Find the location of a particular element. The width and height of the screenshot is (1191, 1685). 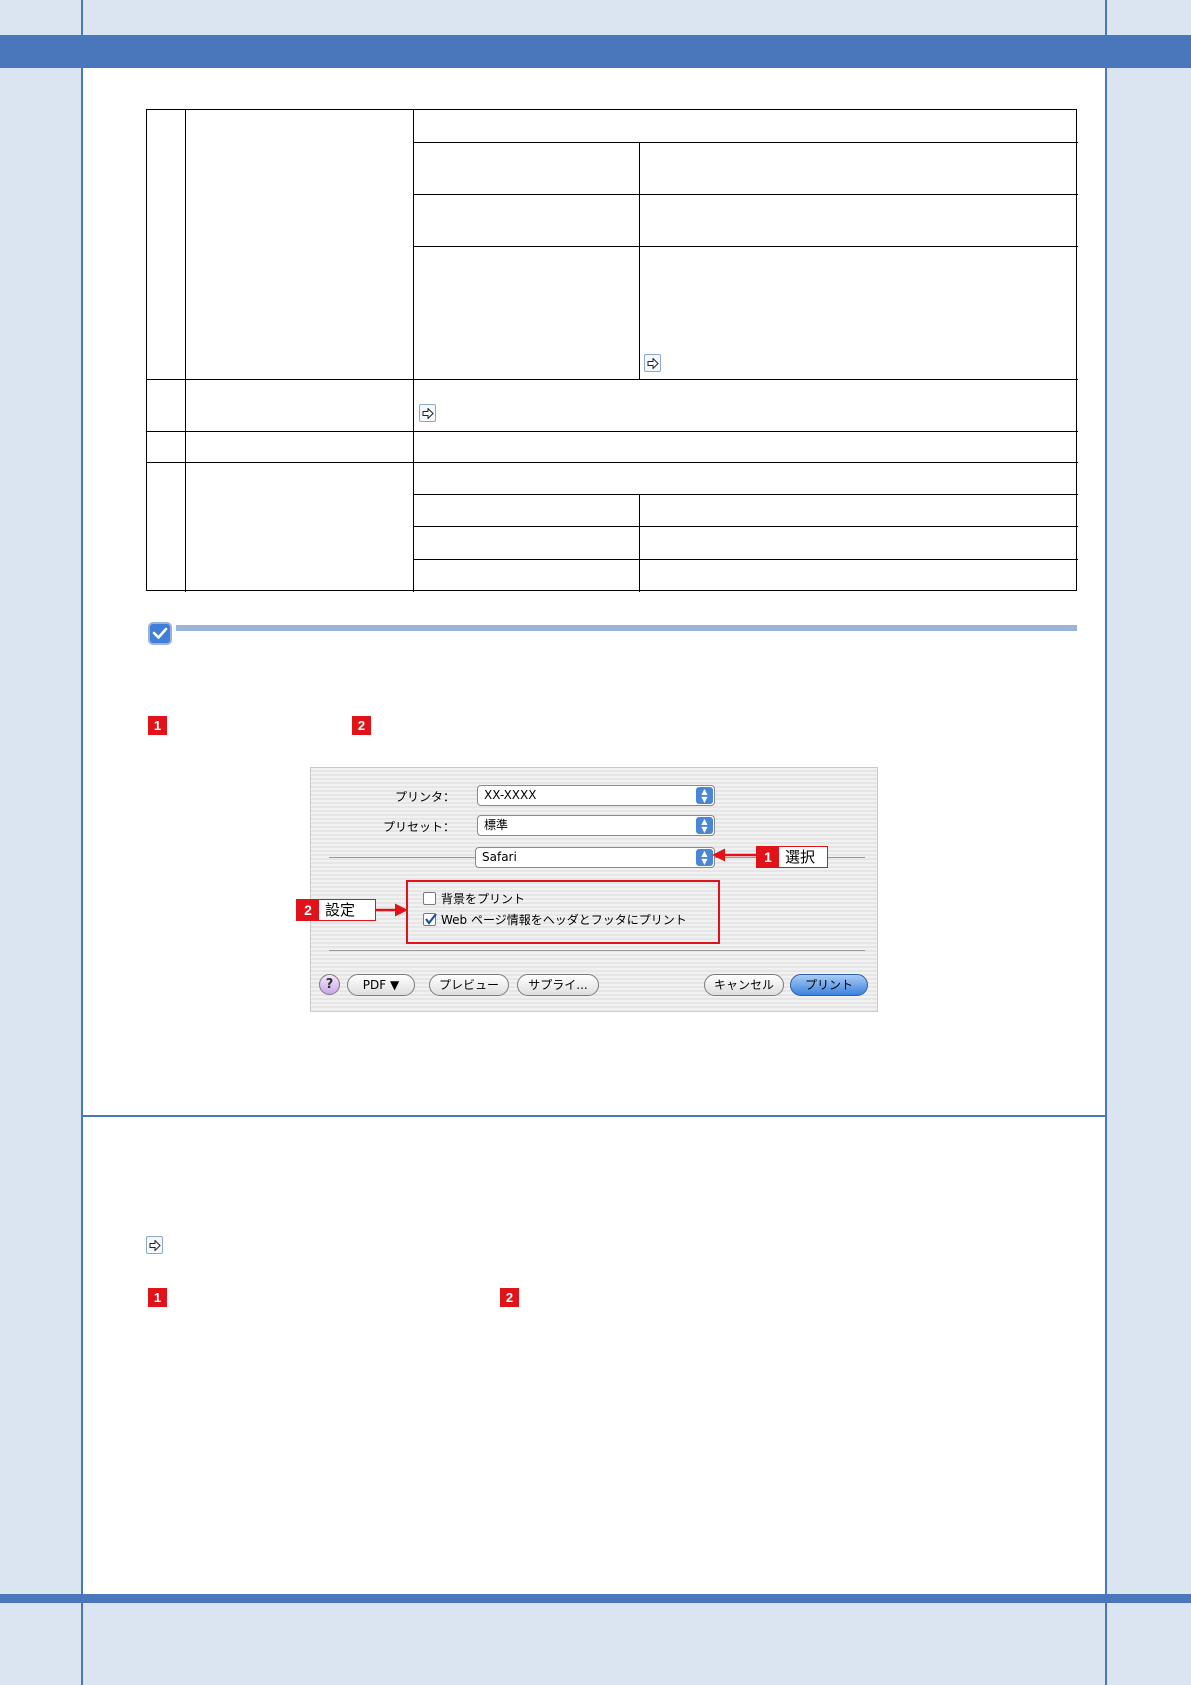

footer-band is located at coordinates (595, 1598).